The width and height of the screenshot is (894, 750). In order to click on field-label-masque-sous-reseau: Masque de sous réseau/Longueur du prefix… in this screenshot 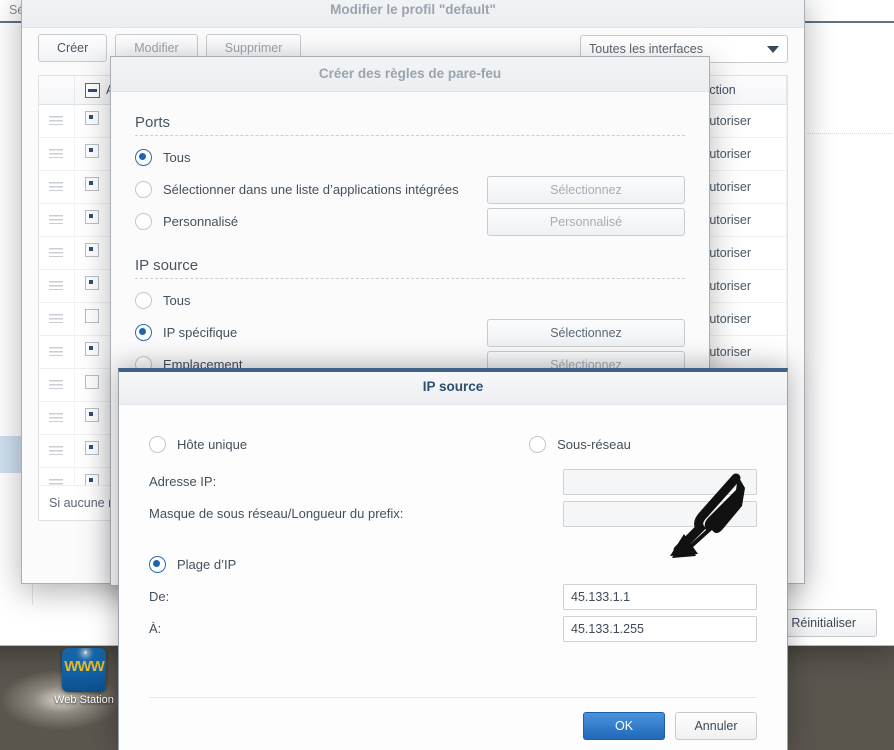, I will do `click(276, 513)`.